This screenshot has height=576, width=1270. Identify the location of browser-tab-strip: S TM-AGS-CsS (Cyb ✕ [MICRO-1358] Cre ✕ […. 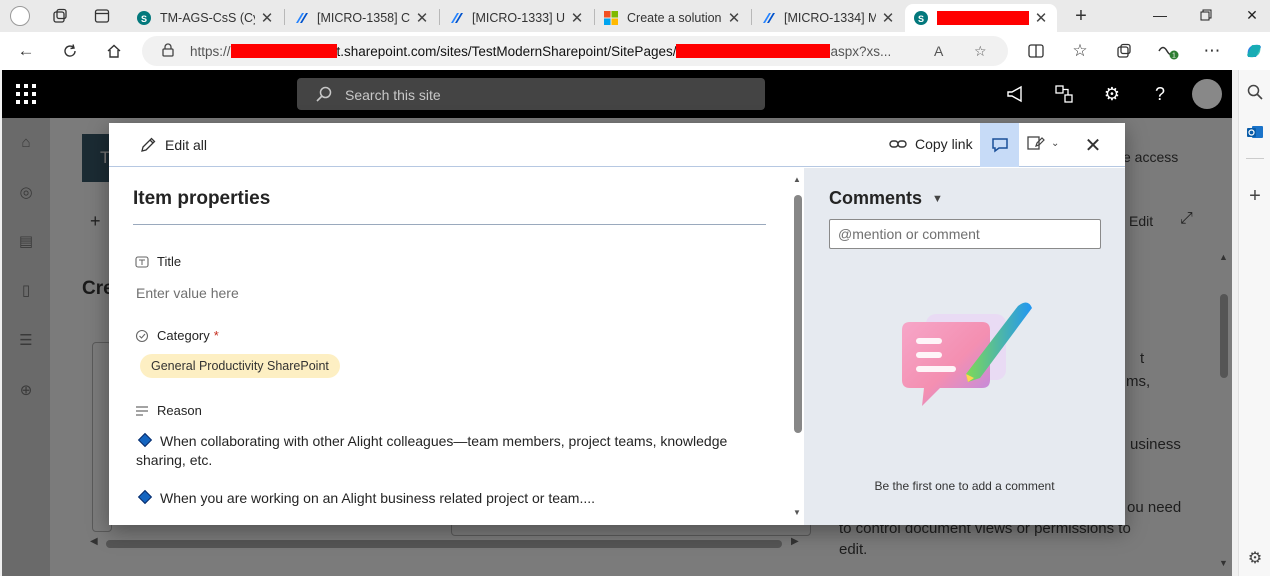
(635, 16).